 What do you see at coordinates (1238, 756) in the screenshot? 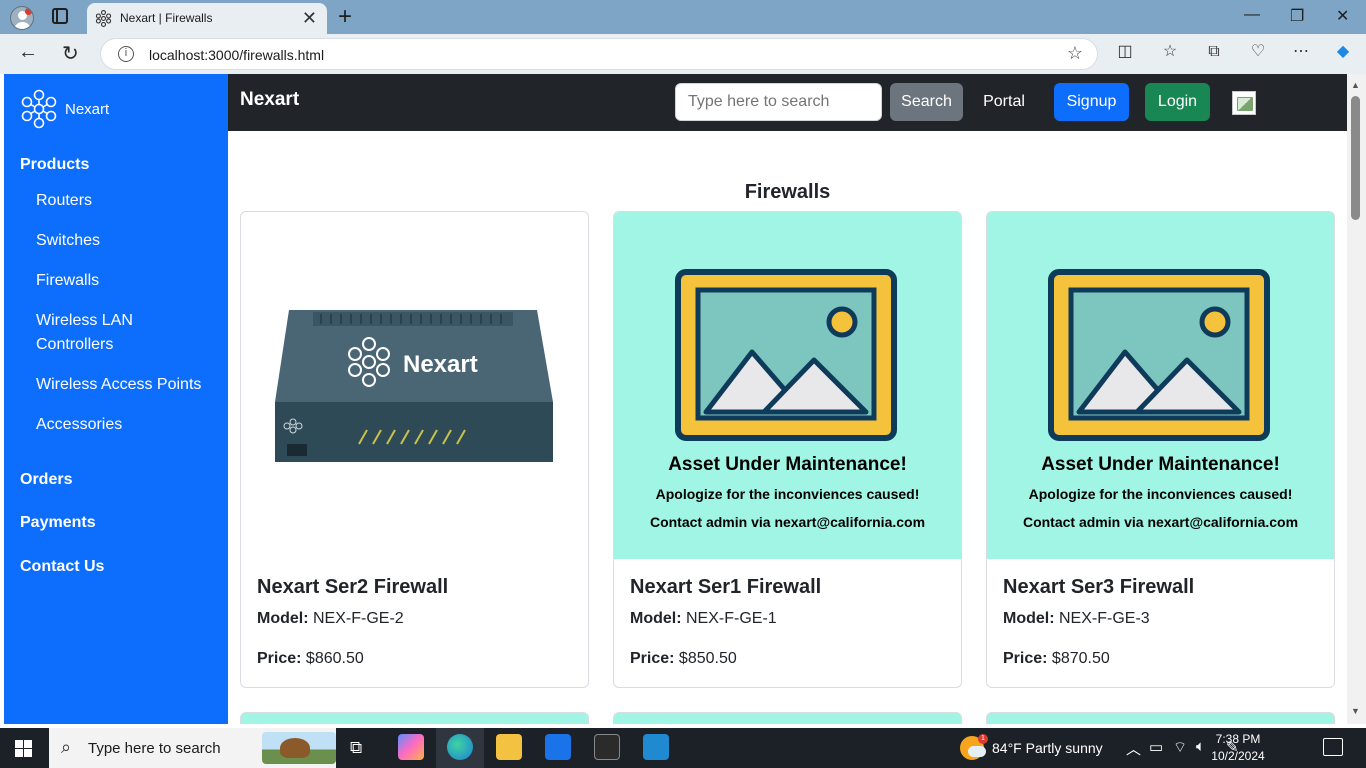
I see `clock-date: 10/2/2024` at bounding box center [1238, 756].